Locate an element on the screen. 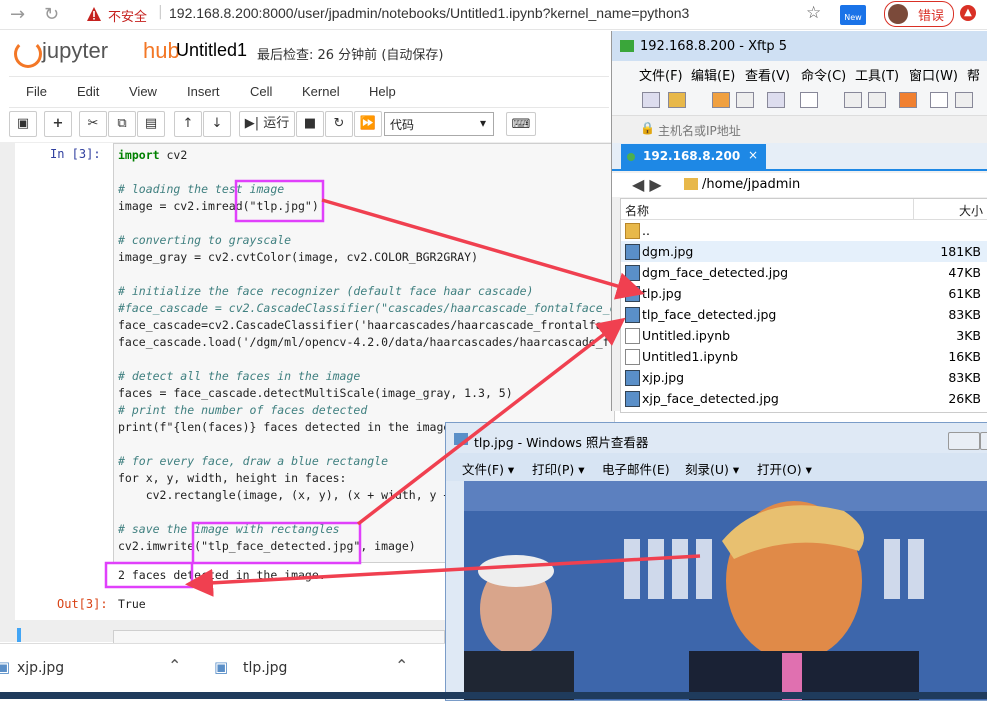  menu-view: View is located at coordinates (143, 91).